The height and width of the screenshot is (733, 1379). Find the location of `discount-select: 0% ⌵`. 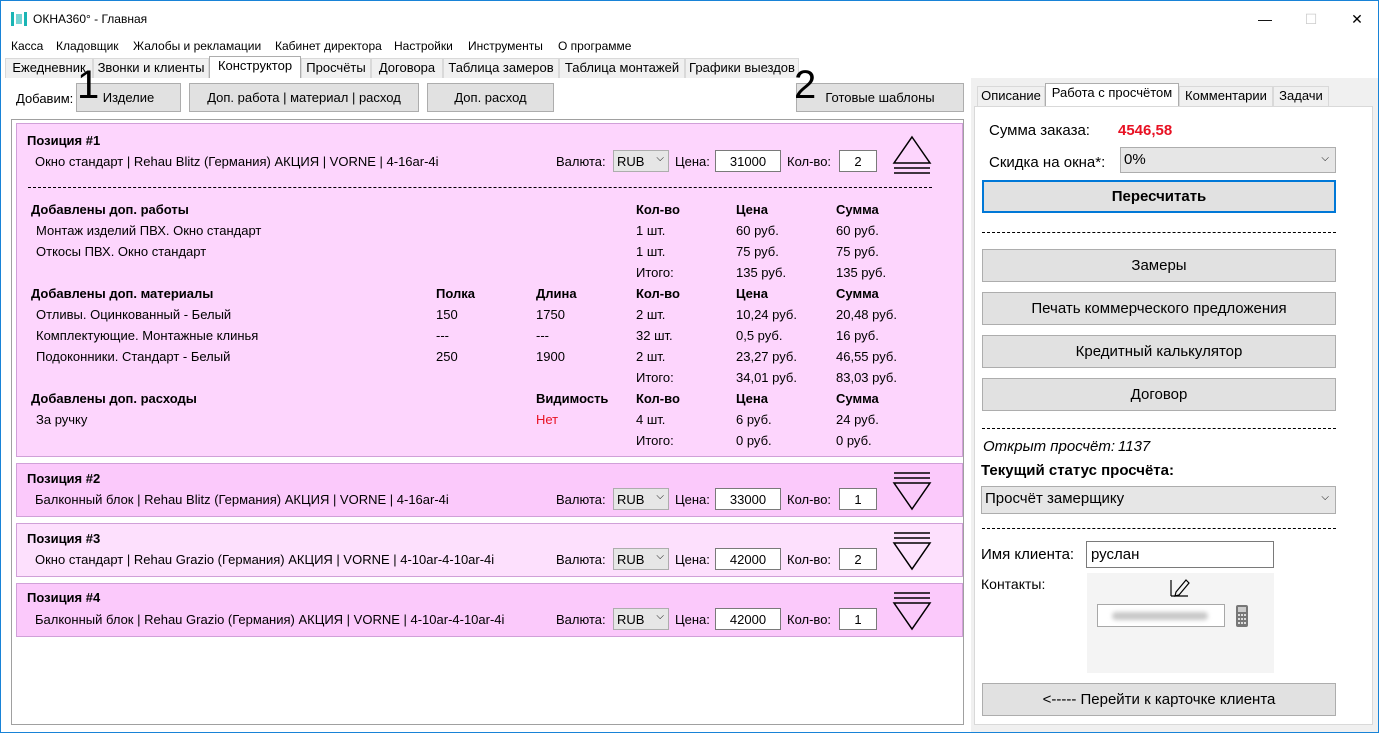

discount-select: 0% ⌵ is located at coordinates (1228, 160).